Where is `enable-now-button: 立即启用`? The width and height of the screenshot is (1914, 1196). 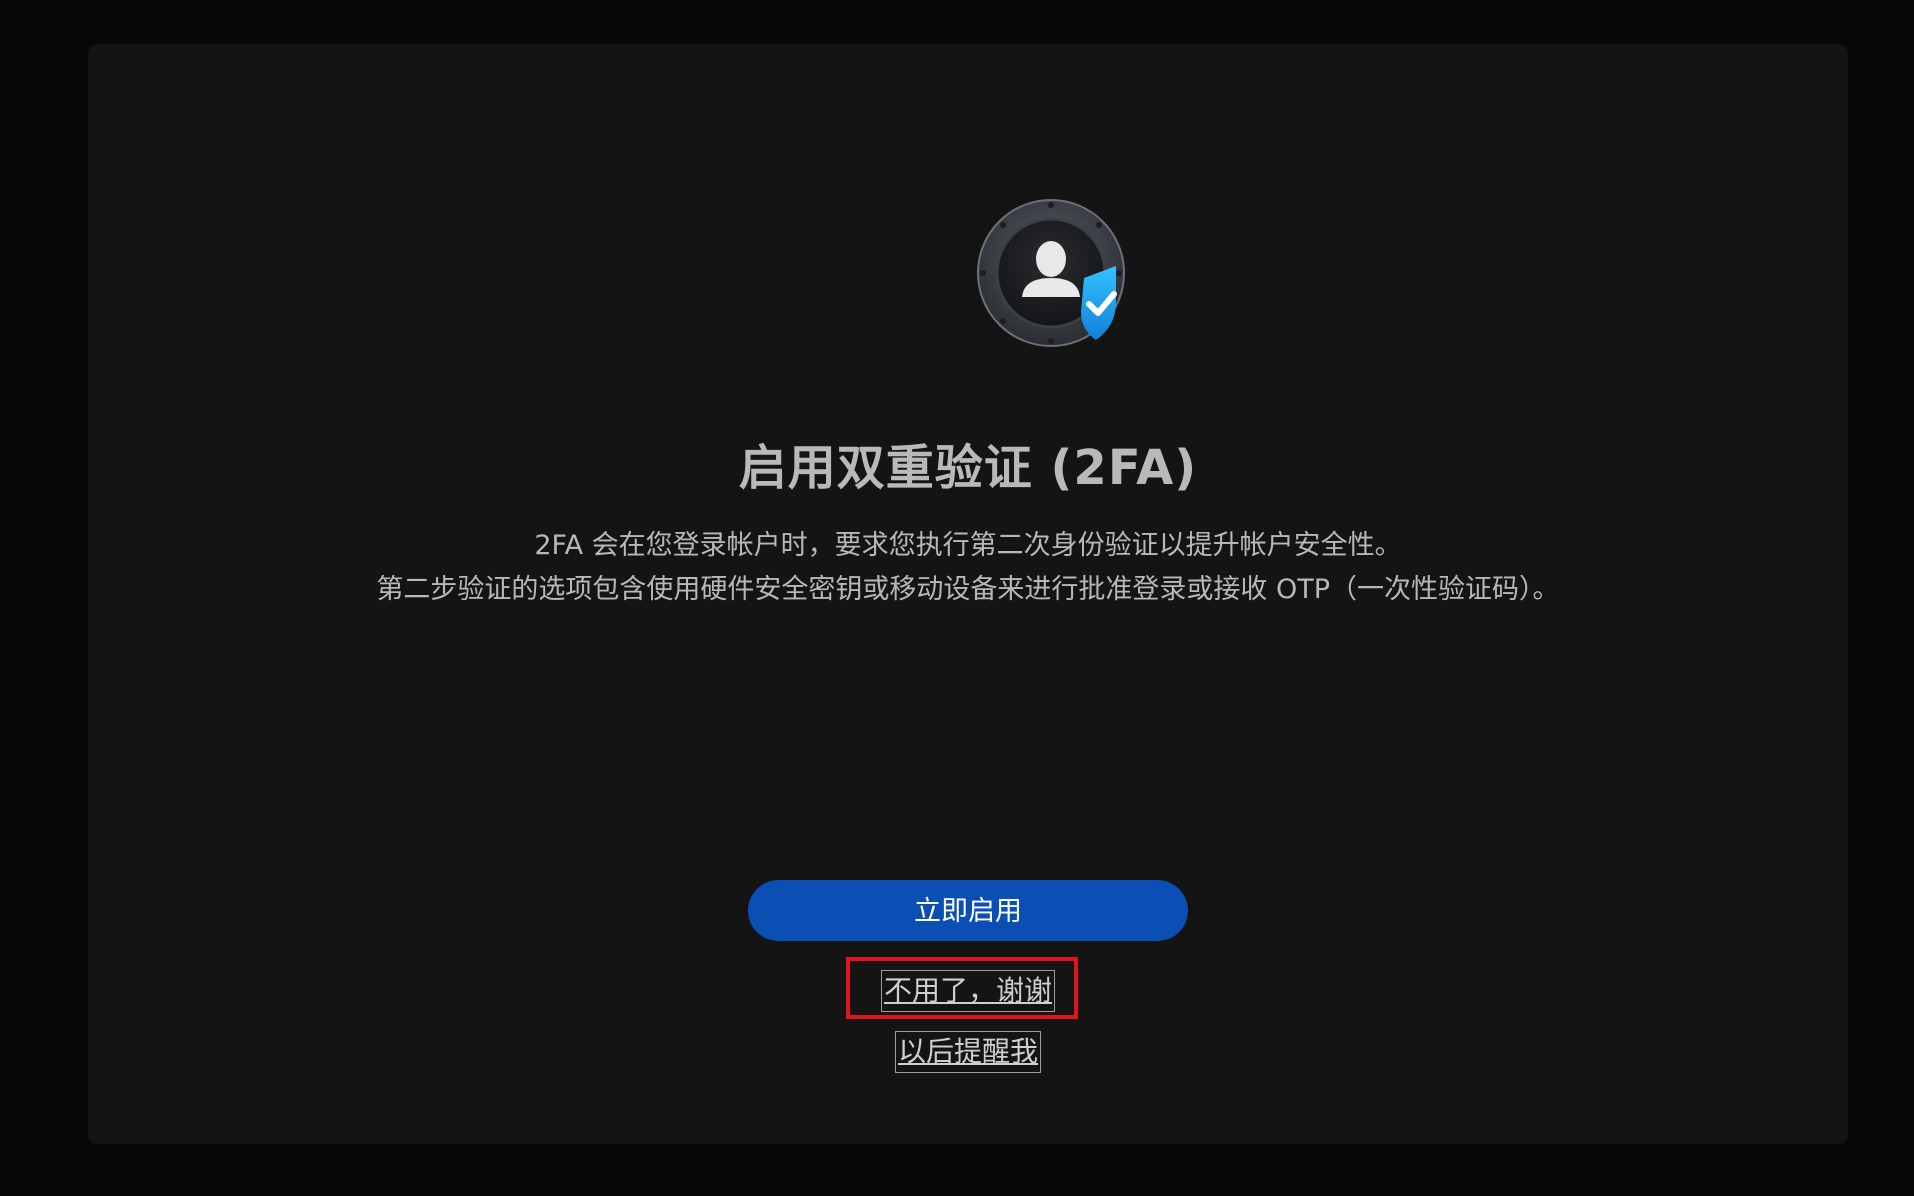 enable-now-button: 立即启用 is located at coordinates (968, 910).